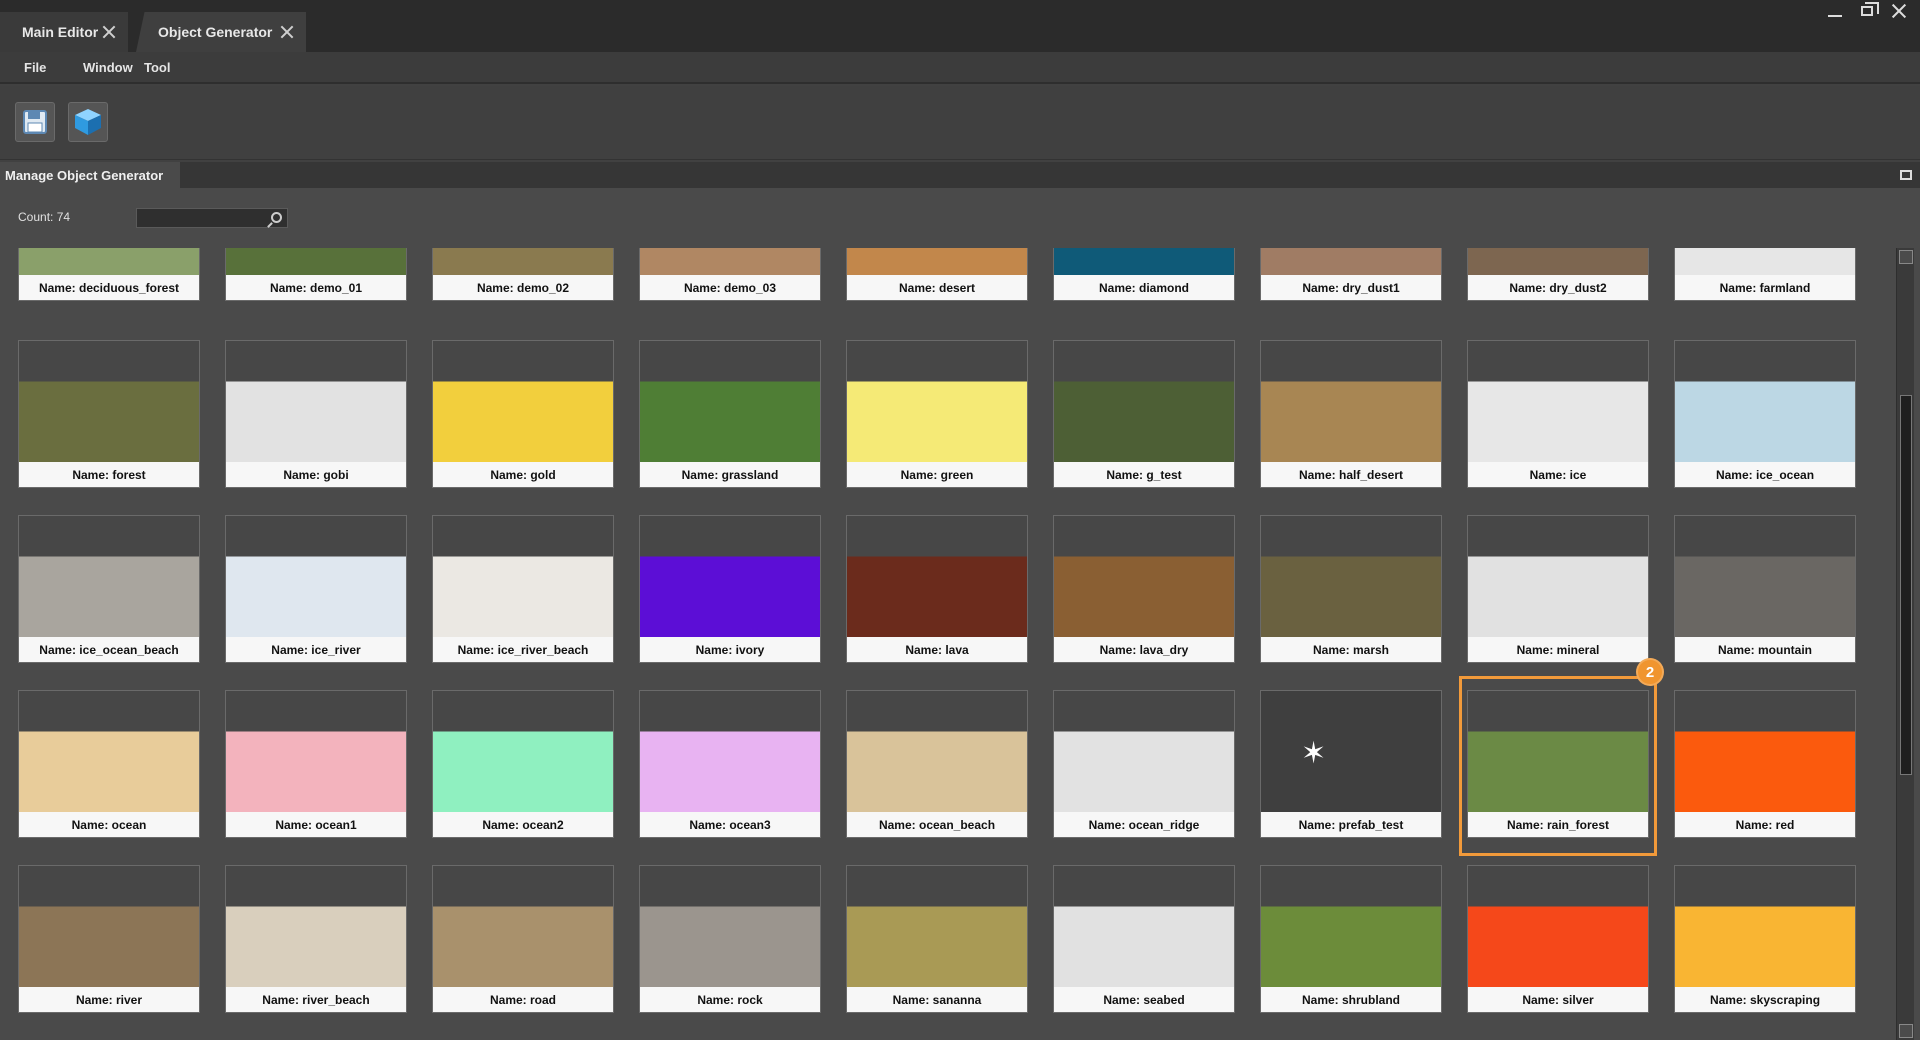 This screenshot has width=1920, height=1040. What do you see at coordinates (316, 287) in the screenshot?
I see `object-name-label: Name: demo_01` at bounding box center [316, 287].